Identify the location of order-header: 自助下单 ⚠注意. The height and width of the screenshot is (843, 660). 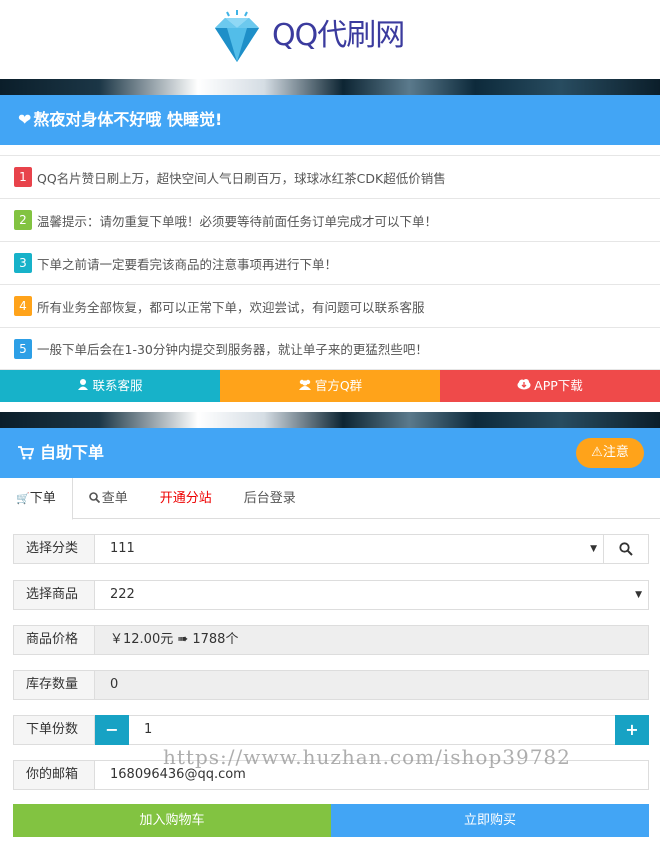
(330, 453).